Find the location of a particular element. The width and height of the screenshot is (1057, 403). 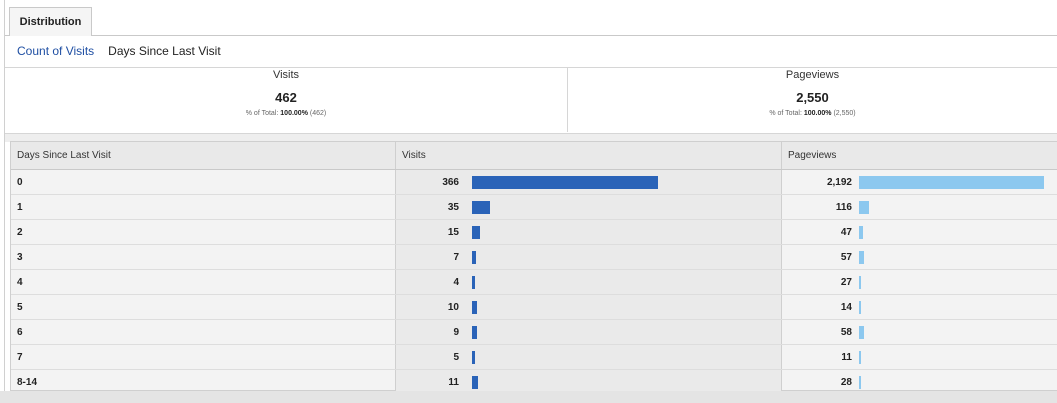

pageviews-cell: 14 is located at coordinates (919, 307).